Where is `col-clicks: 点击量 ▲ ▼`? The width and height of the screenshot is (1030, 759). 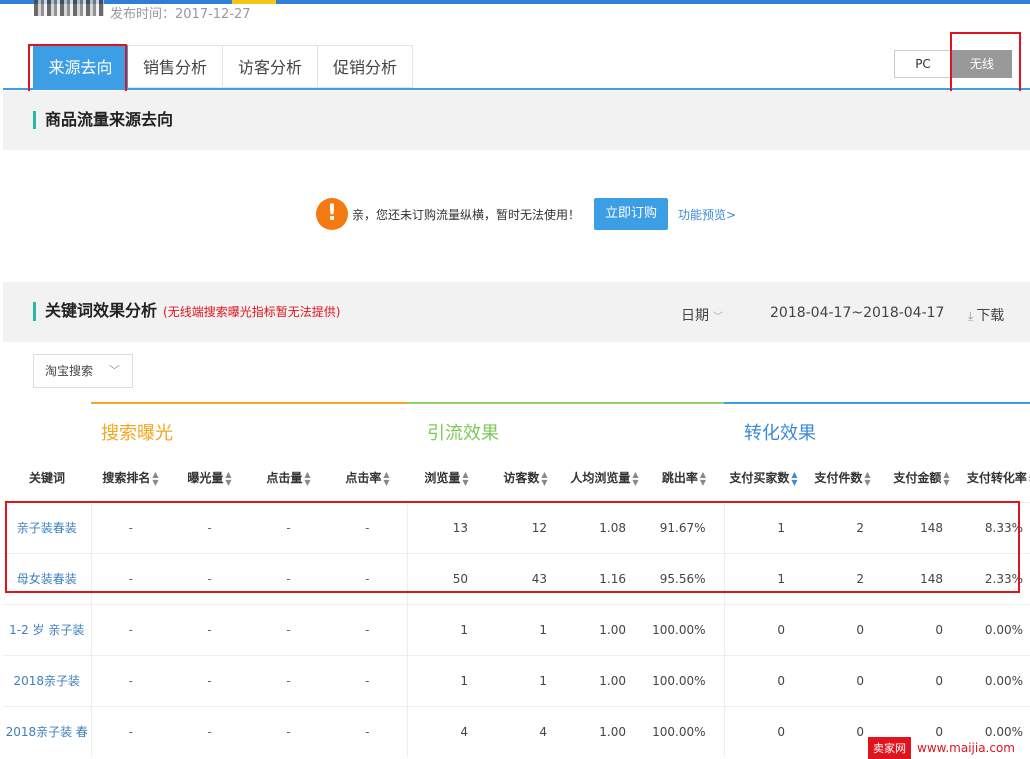
col-clicks: 点击量 ▲ ▼ is located at coordinates (288, 478).